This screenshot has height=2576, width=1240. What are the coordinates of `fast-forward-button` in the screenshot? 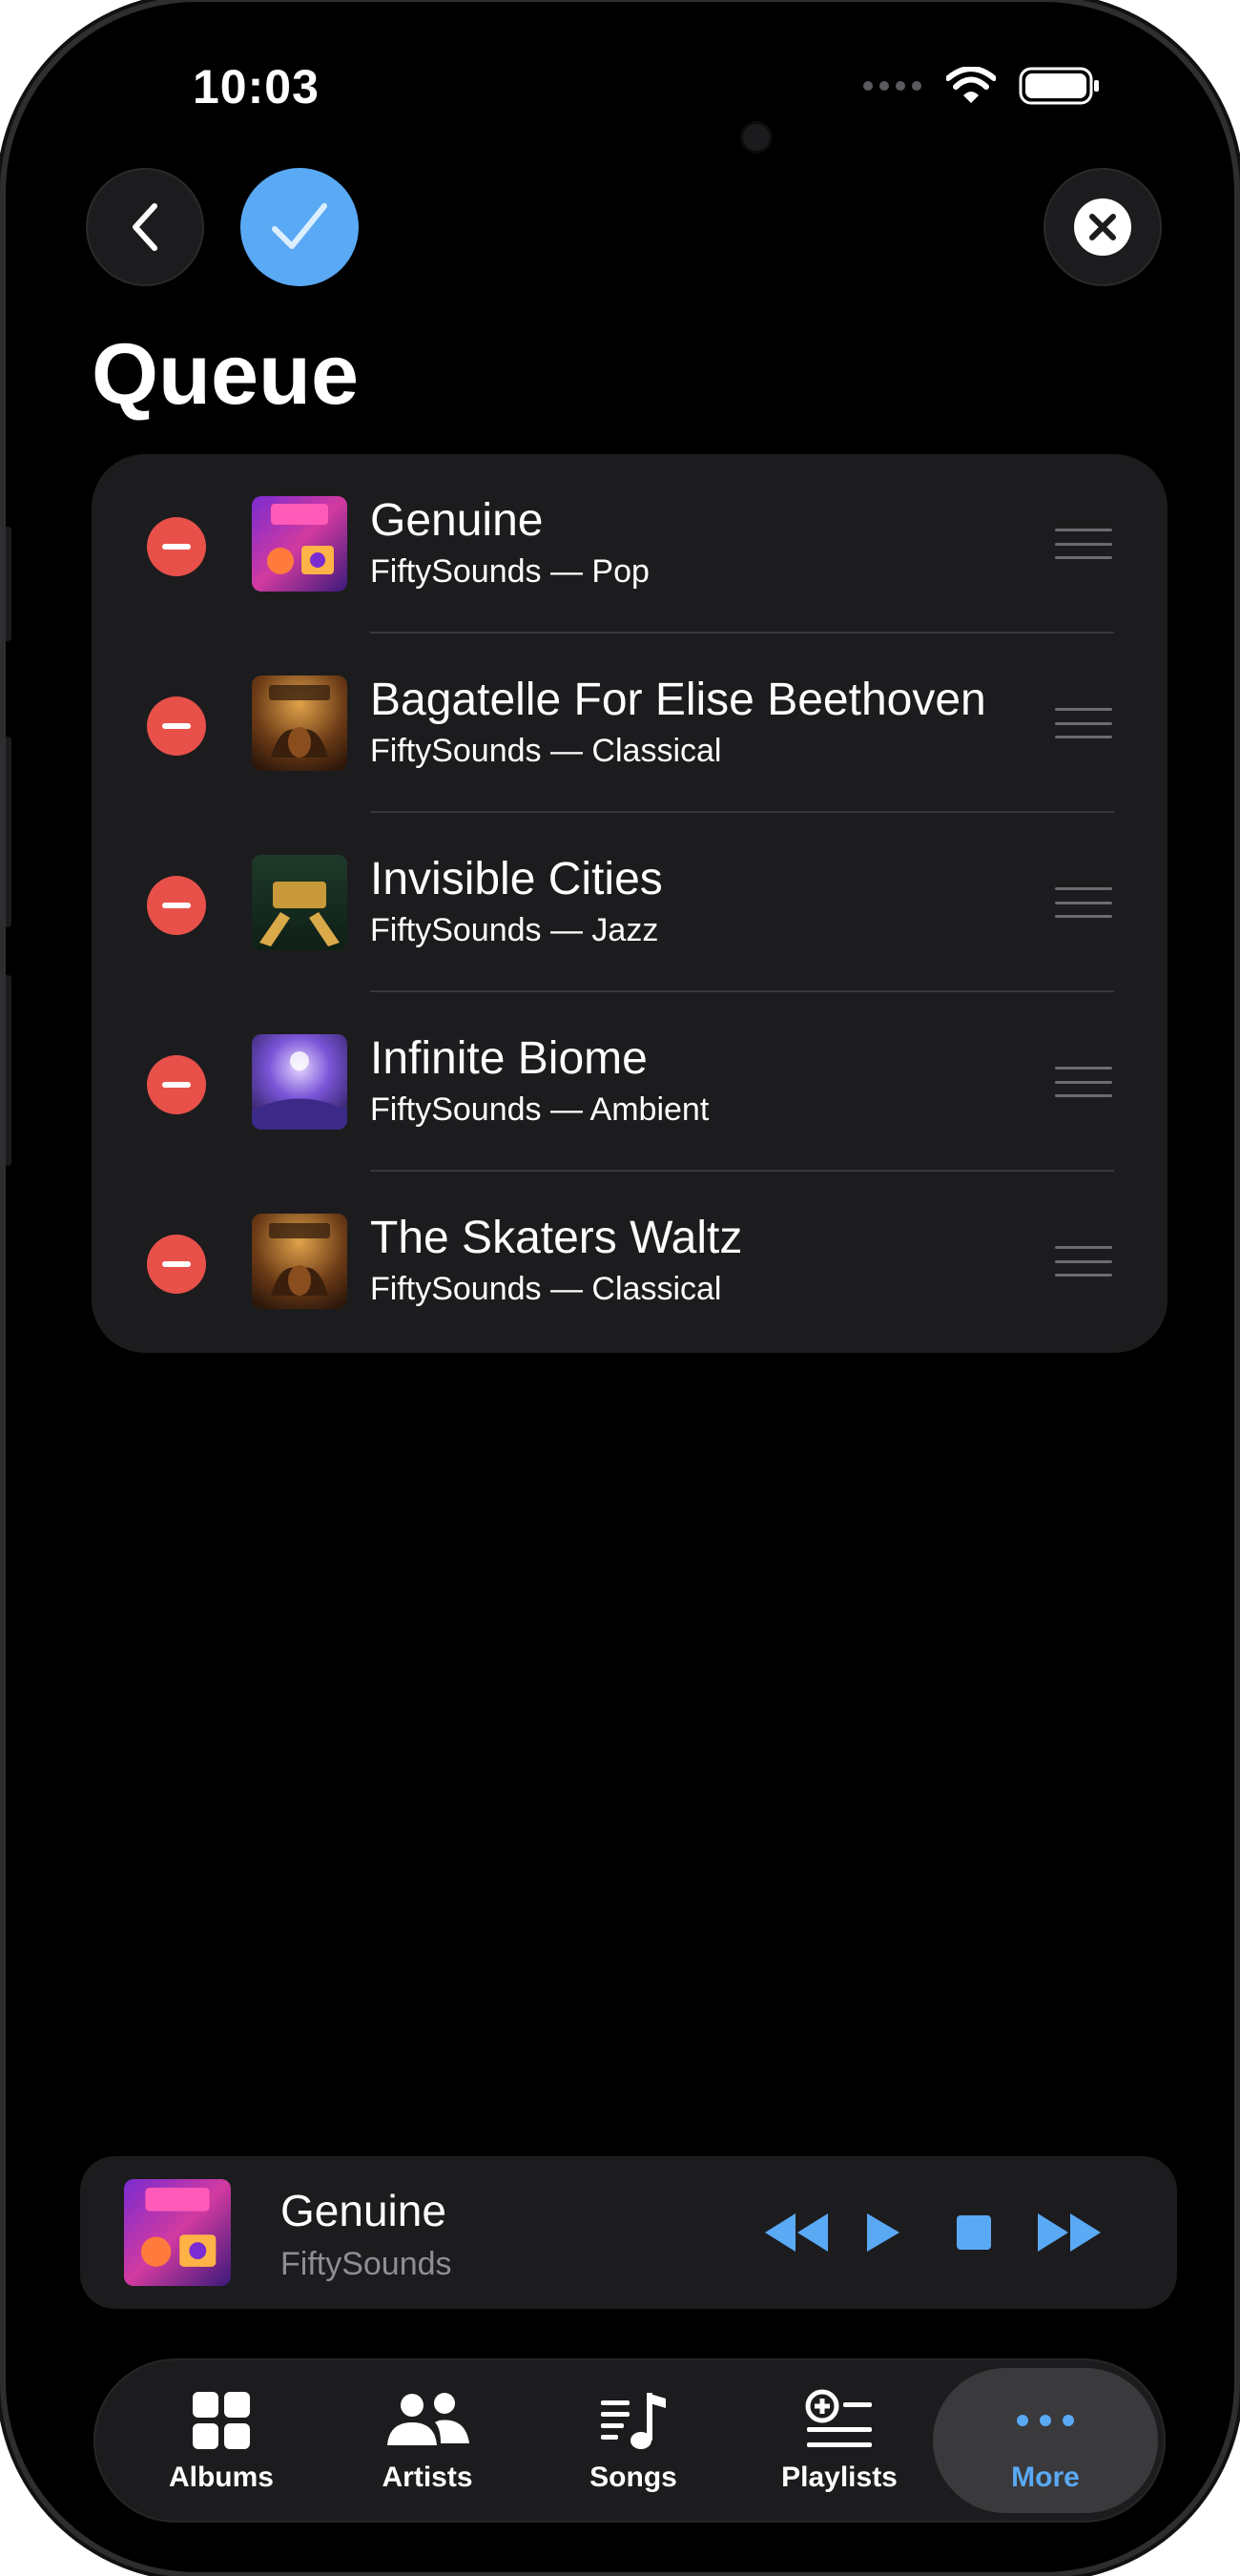 It's located at (1069, 2232).